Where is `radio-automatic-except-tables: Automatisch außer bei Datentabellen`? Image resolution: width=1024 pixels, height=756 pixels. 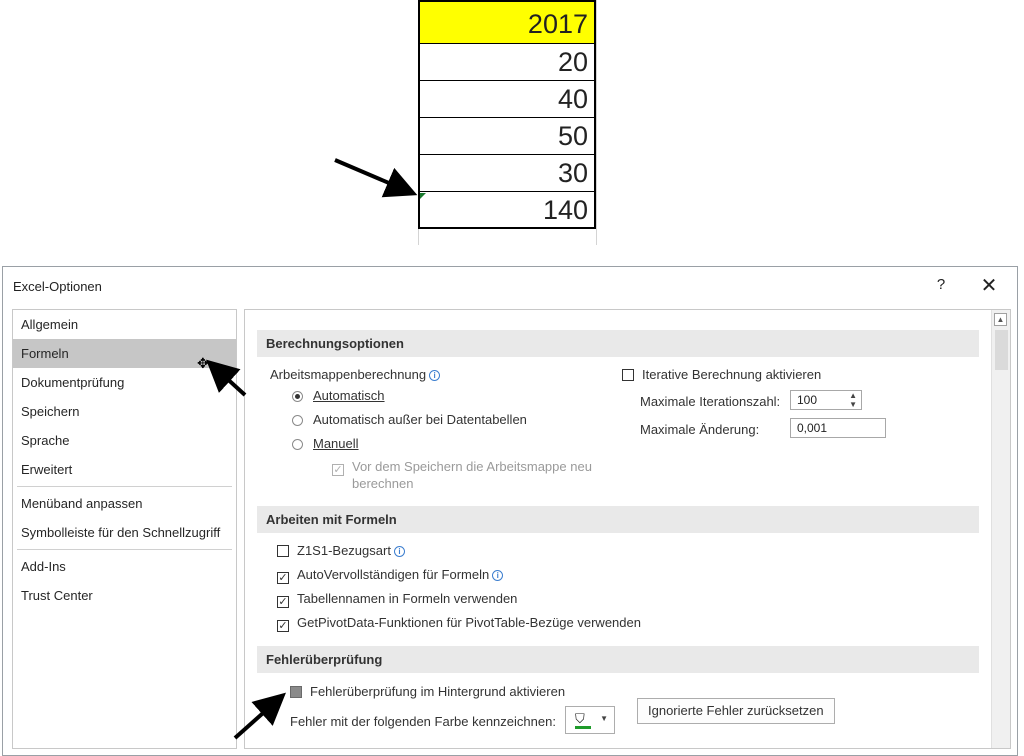
radio-automatic-except-tables: Automatisch außer bei Datentabellen is located at coordinates (409, 419).